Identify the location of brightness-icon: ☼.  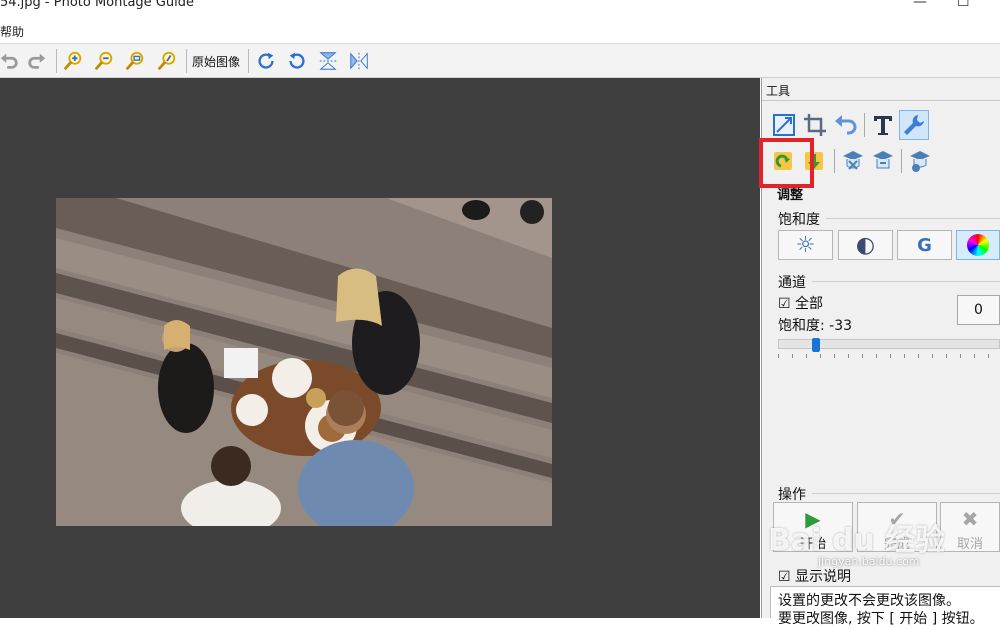
(805, 245).